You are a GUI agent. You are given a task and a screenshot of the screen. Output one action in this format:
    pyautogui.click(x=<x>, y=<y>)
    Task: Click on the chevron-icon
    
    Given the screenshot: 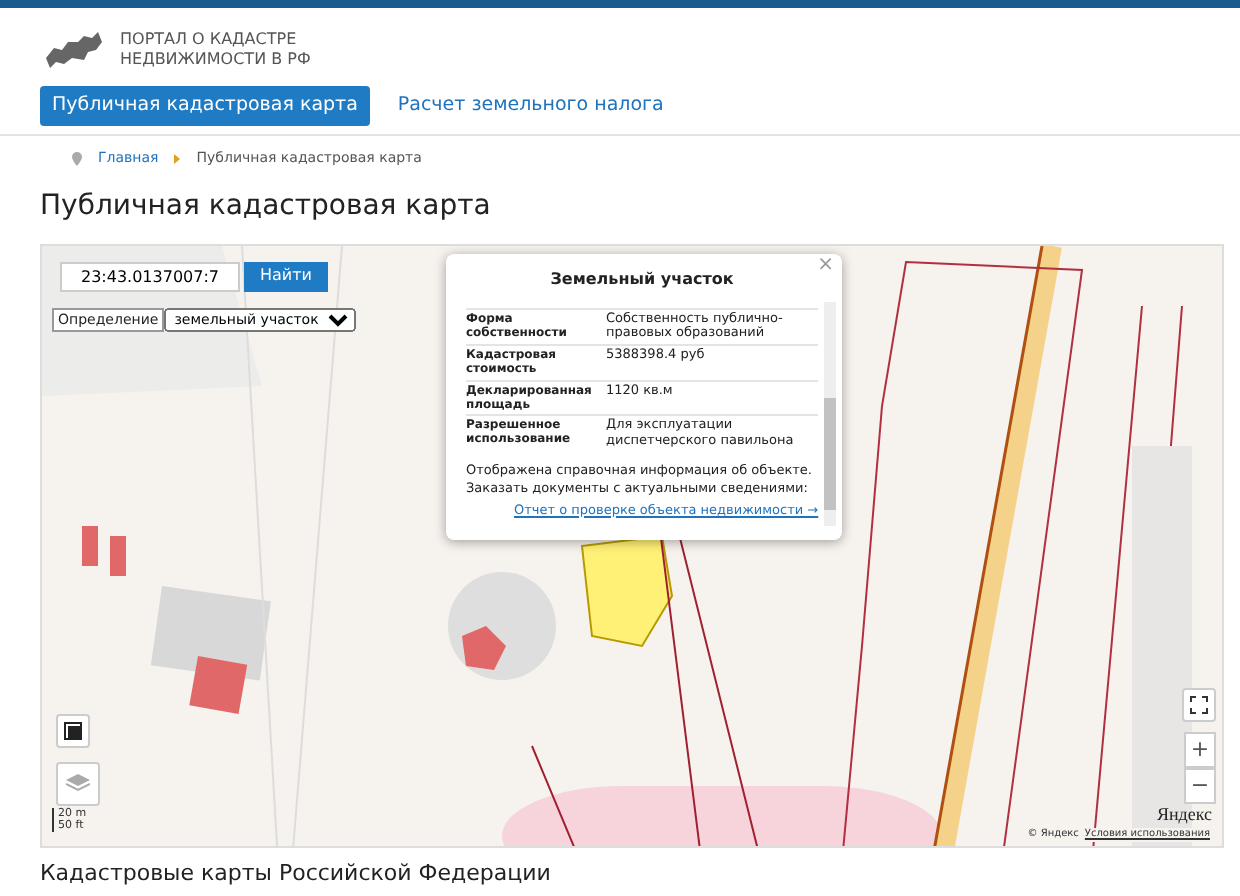 What is the action you would take?
    pyautogui.click(x=177, y=159)
    